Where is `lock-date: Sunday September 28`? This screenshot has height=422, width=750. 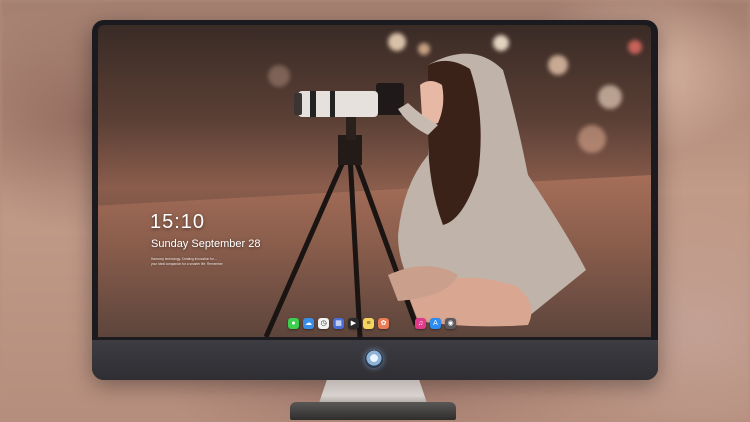 lock-date: Sunday September 28 is located at coordinates (206, 244).